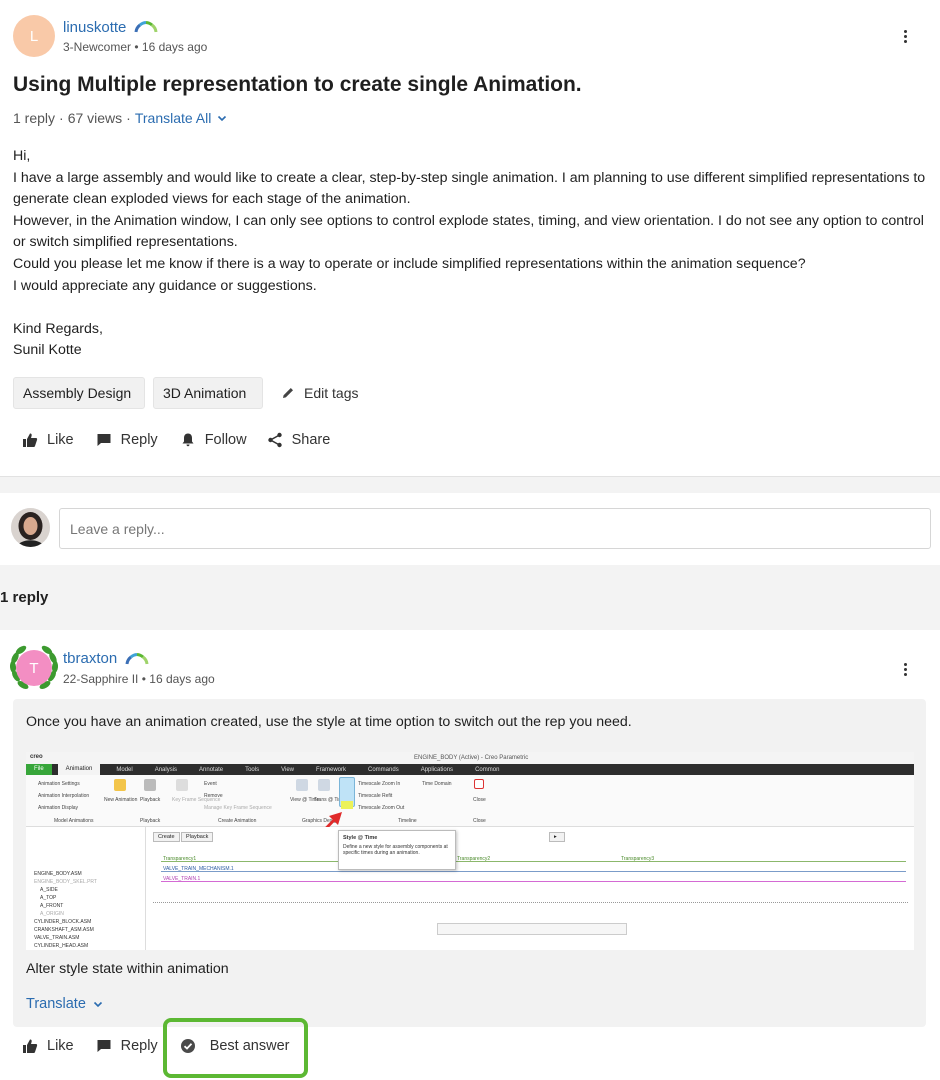 The height and width of the screenshot is (1080, 940). I want to click on share-icon, so click(274, 440).